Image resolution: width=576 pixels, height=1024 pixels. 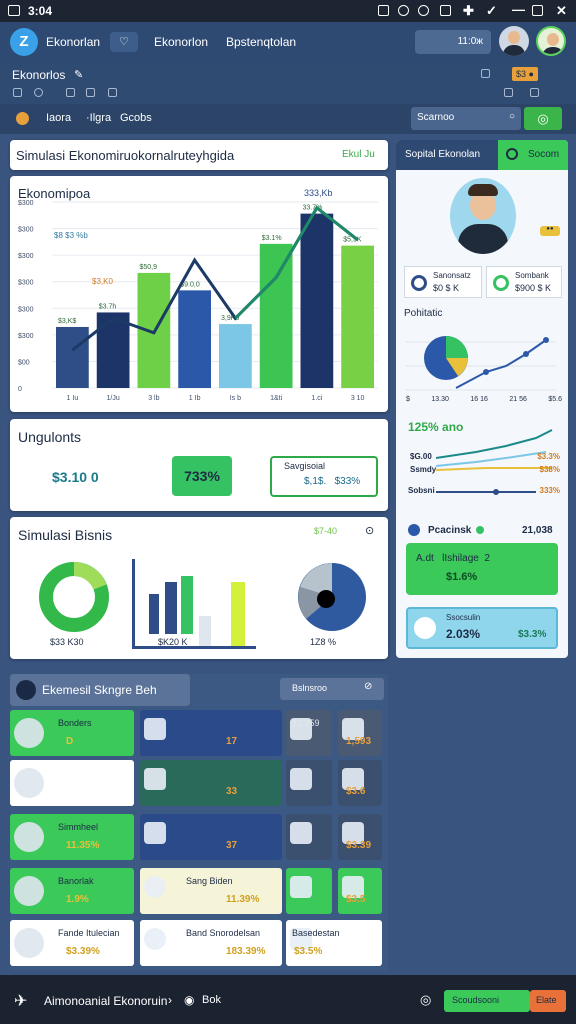 I want to click on profile-avatar, so click(x=551, y=41).